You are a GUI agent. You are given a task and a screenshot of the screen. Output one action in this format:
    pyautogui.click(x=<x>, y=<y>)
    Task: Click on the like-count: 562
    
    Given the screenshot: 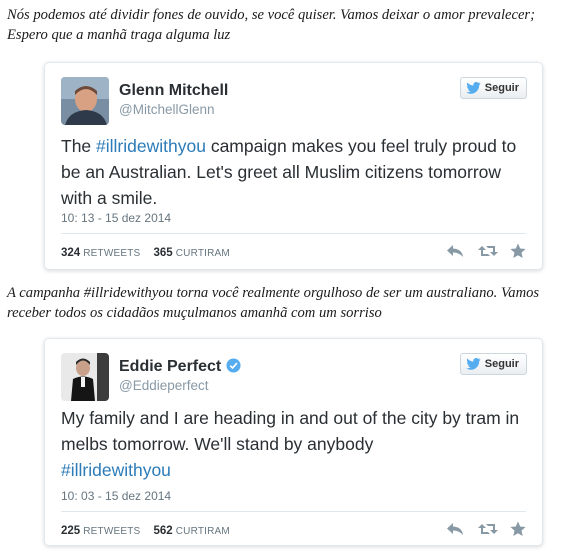 What is the action you would take?
    pyautogui.click(x=162, y=531)
    